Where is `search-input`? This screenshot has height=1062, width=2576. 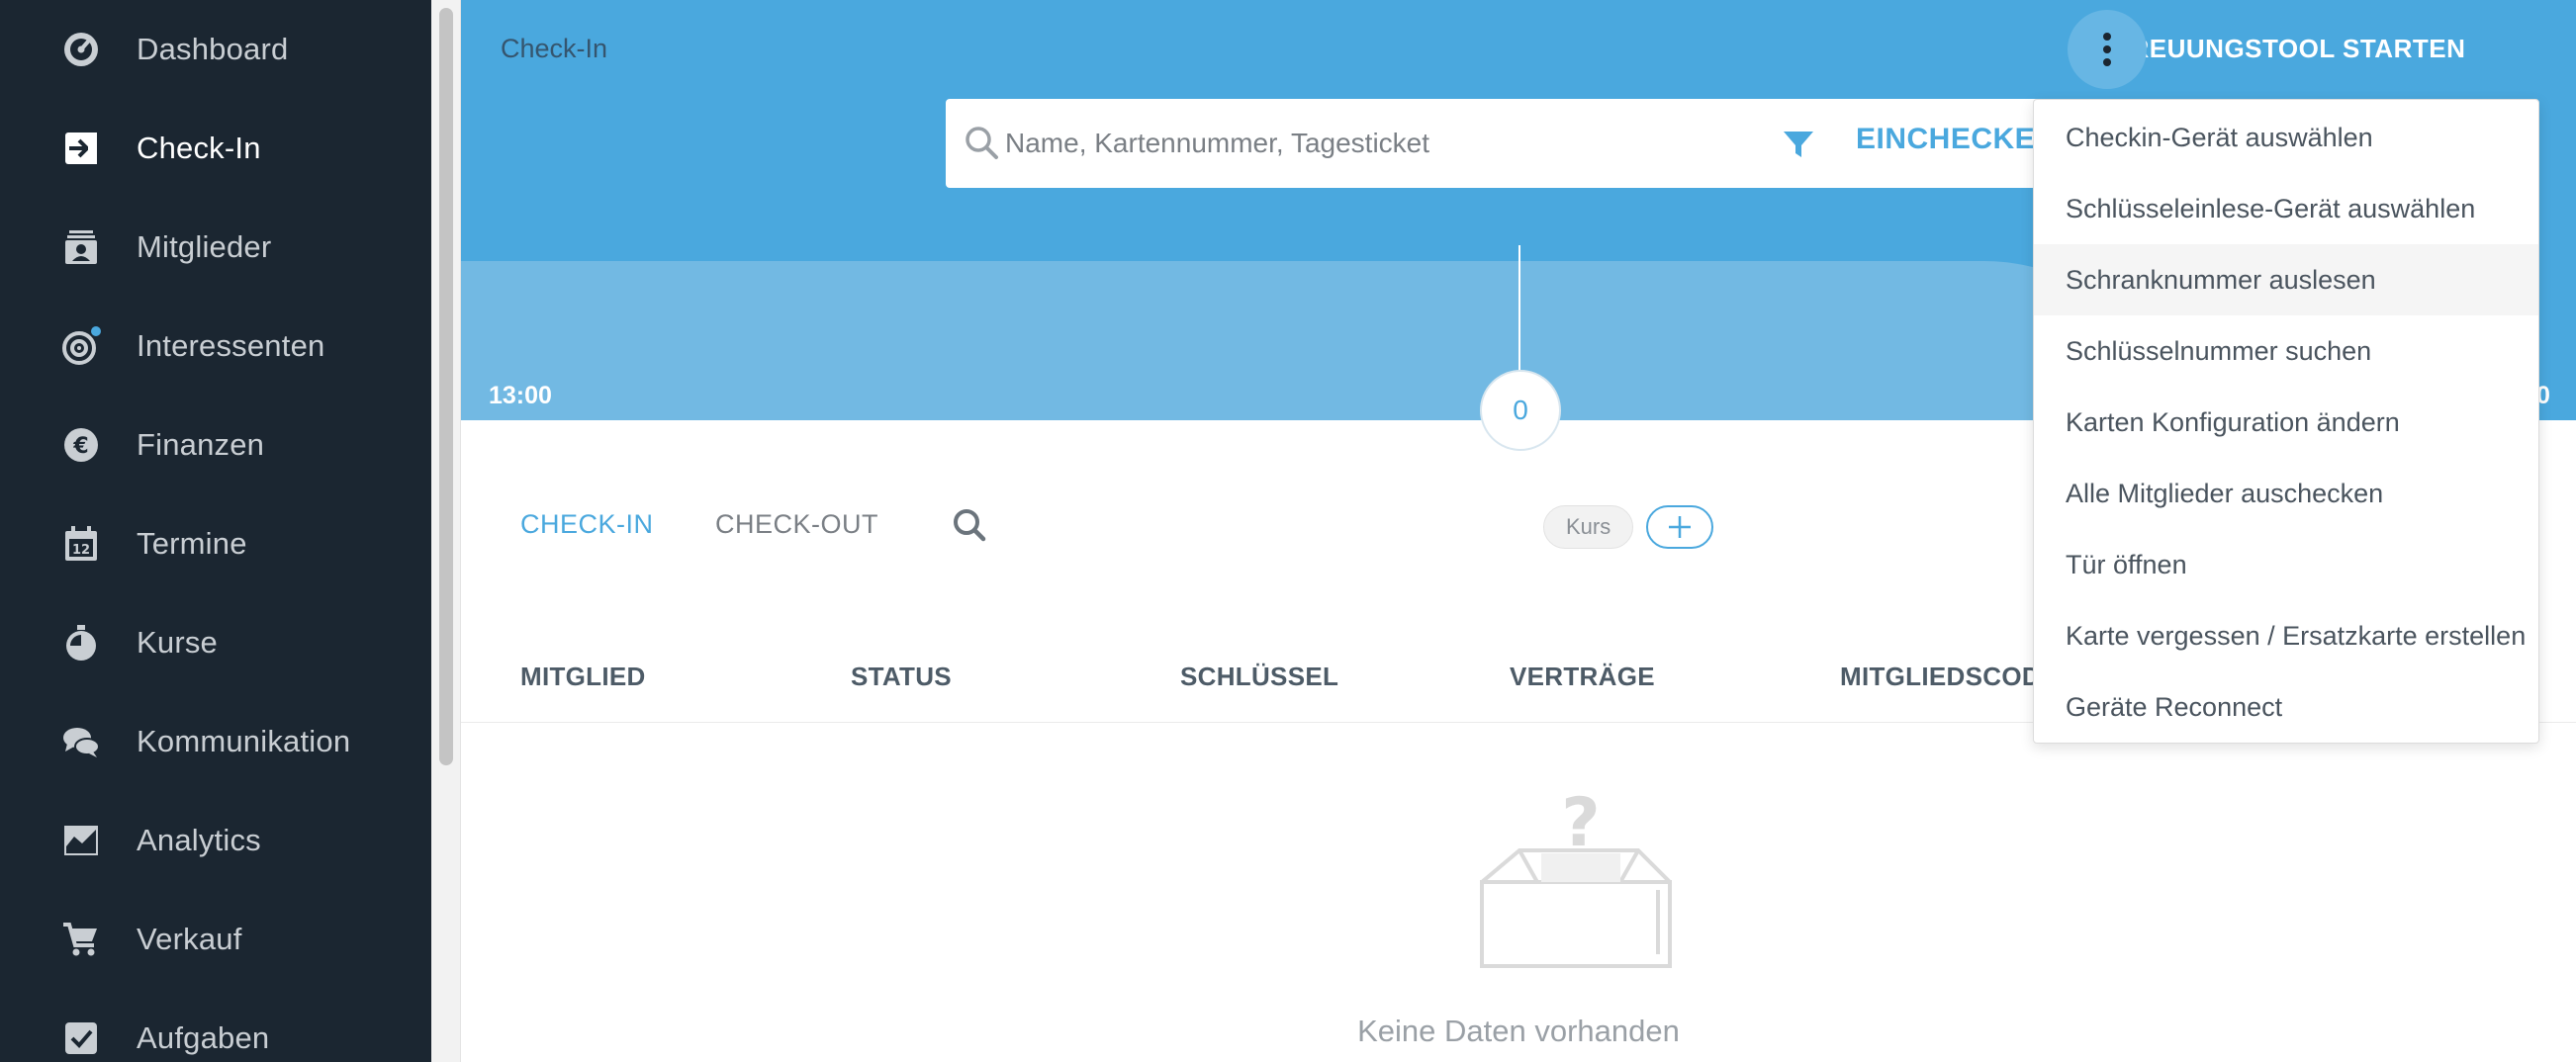 search-input is located at coordinates (1391, 143).